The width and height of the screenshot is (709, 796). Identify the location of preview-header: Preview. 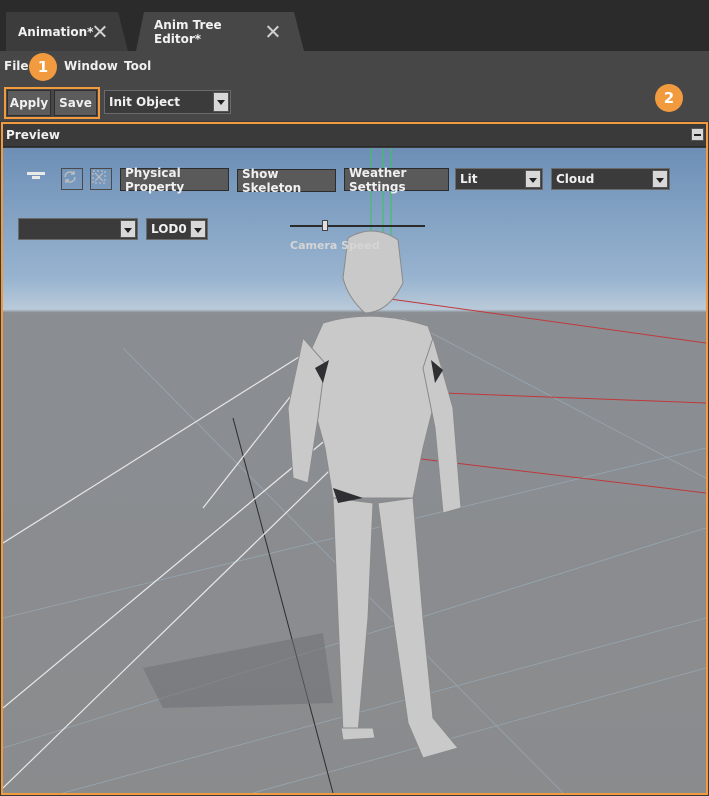
(354, 135).